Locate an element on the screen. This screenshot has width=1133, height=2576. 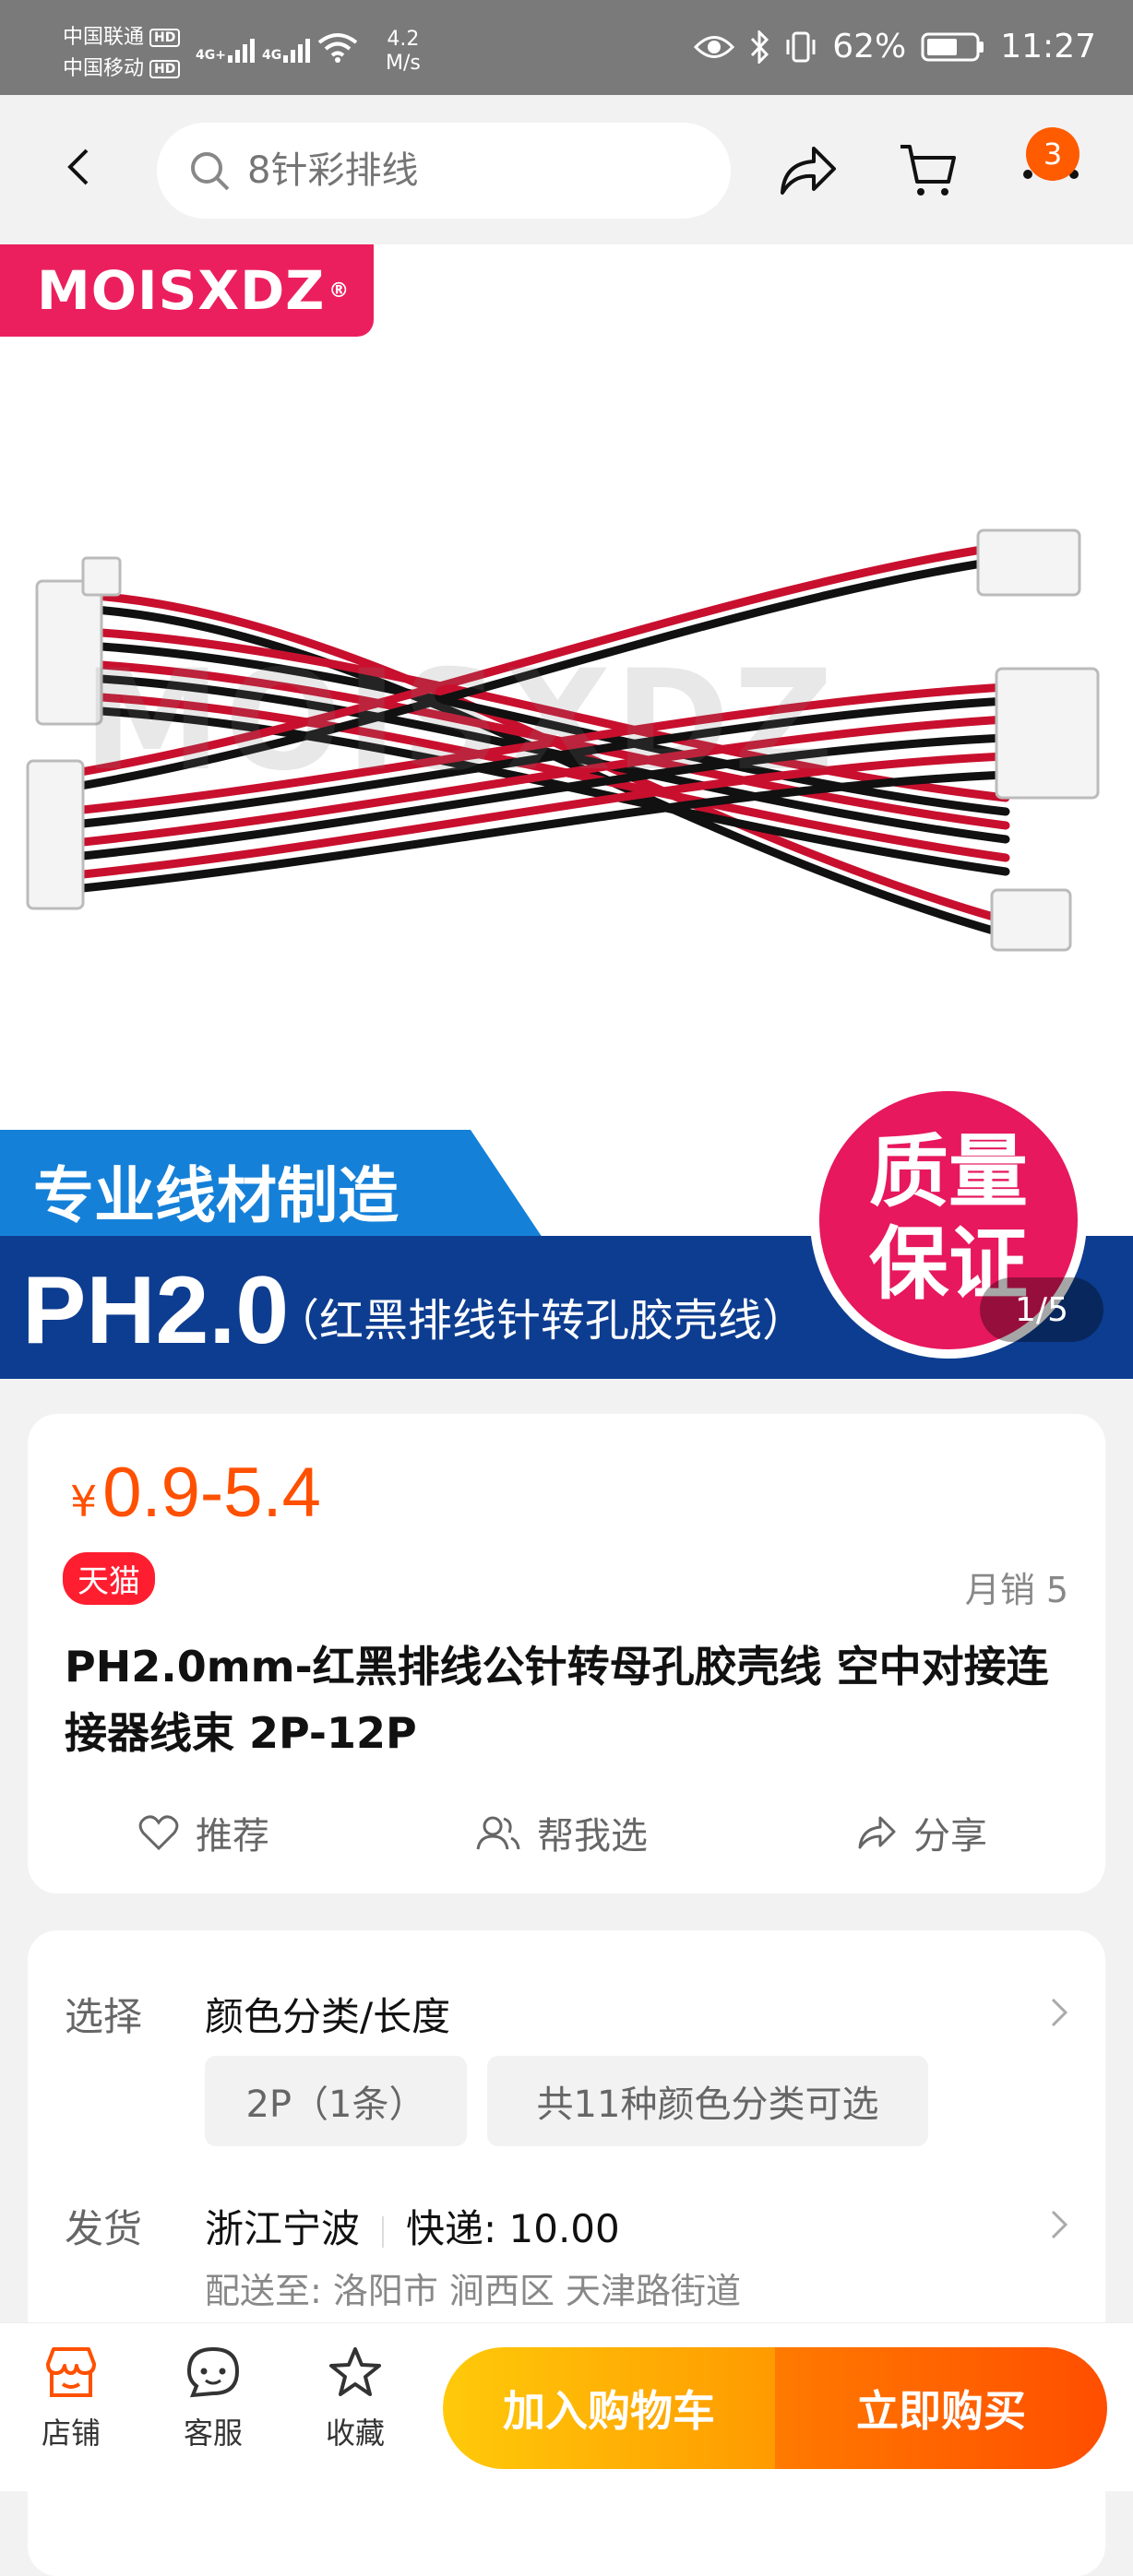
share-button: 分享 is located at coordinates (921, 1832).